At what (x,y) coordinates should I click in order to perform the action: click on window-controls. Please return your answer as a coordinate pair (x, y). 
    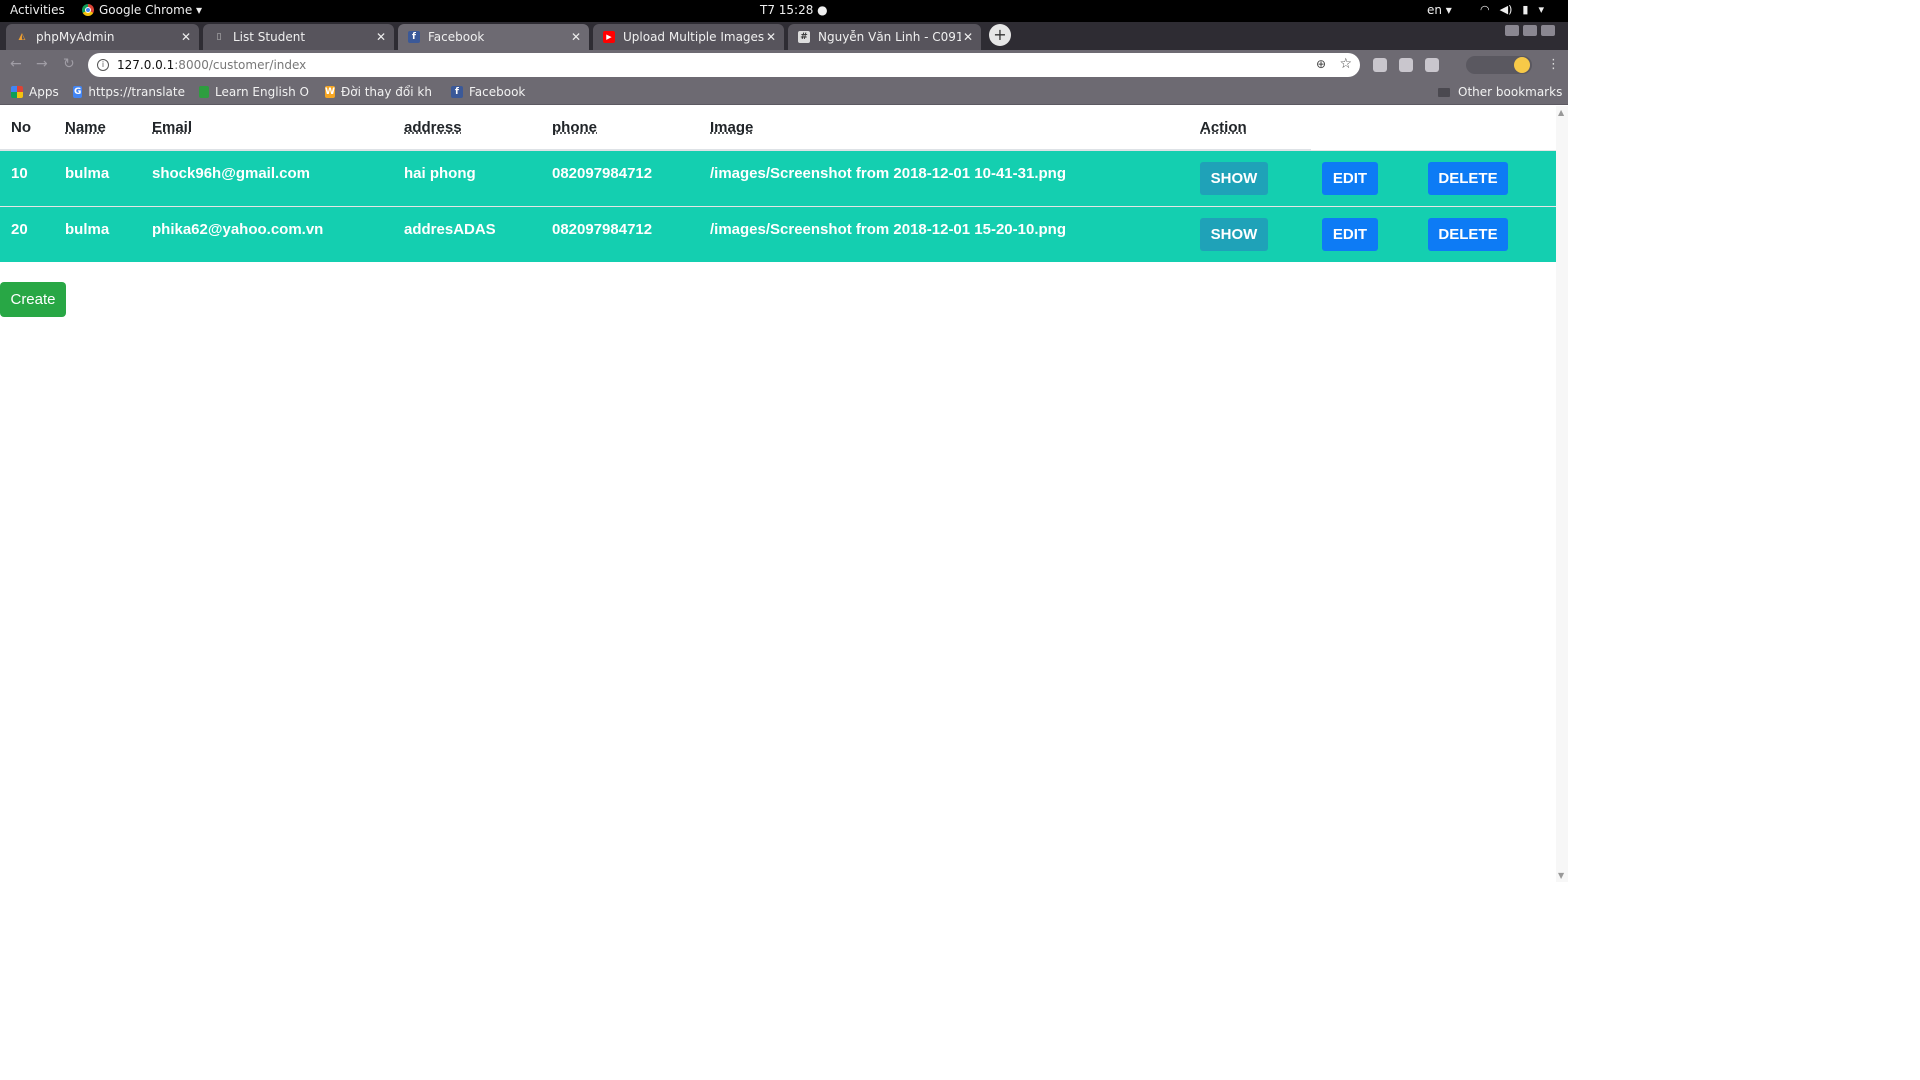
    Looking at the image, I should click on (1530, 30).